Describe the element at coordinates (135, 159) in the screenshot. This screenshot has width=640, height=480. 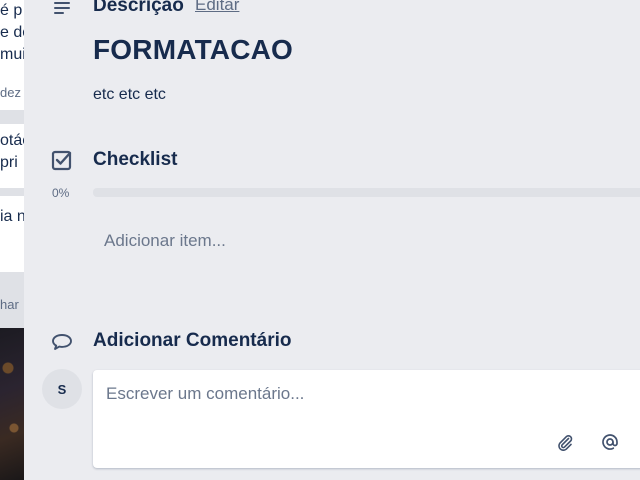
I see `checklist-title: Checklist` at that location.